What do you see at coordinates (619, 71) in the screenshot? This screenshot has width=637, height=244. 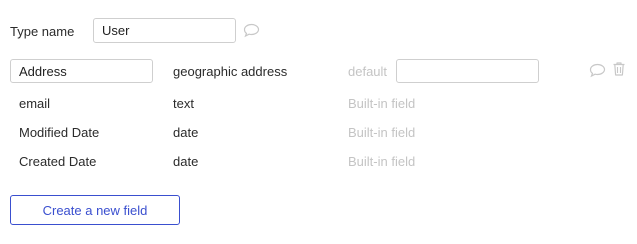 I see `field-delete-trash-icon` at bounding box center [619, 71].